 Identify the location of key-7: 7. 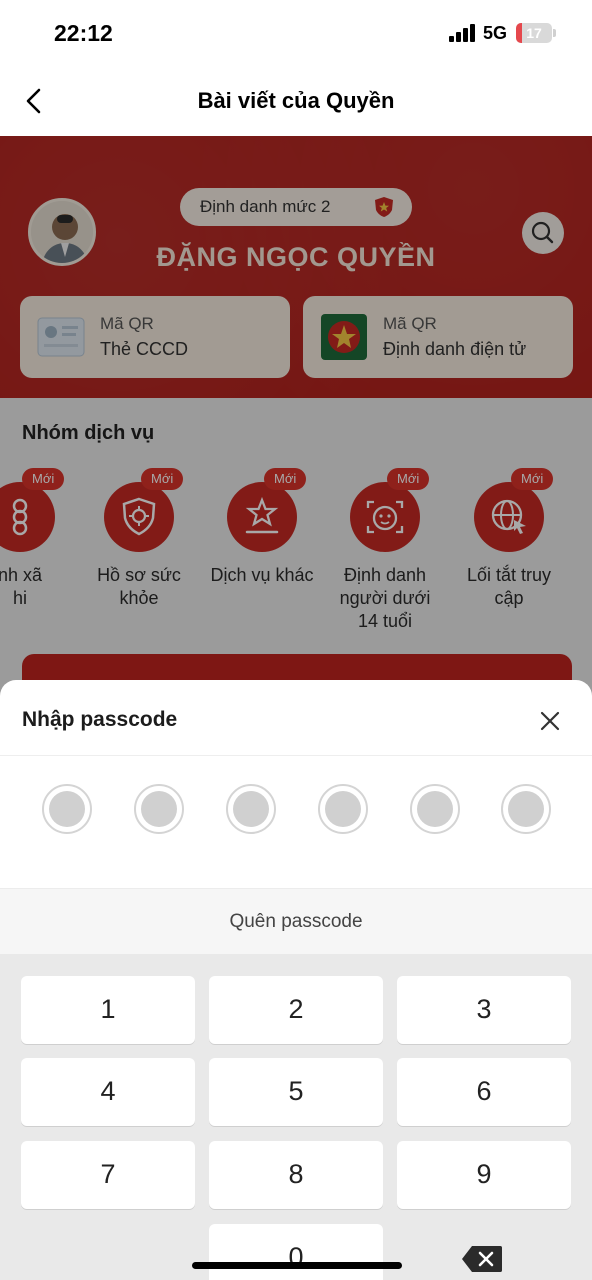
(108, 1175).